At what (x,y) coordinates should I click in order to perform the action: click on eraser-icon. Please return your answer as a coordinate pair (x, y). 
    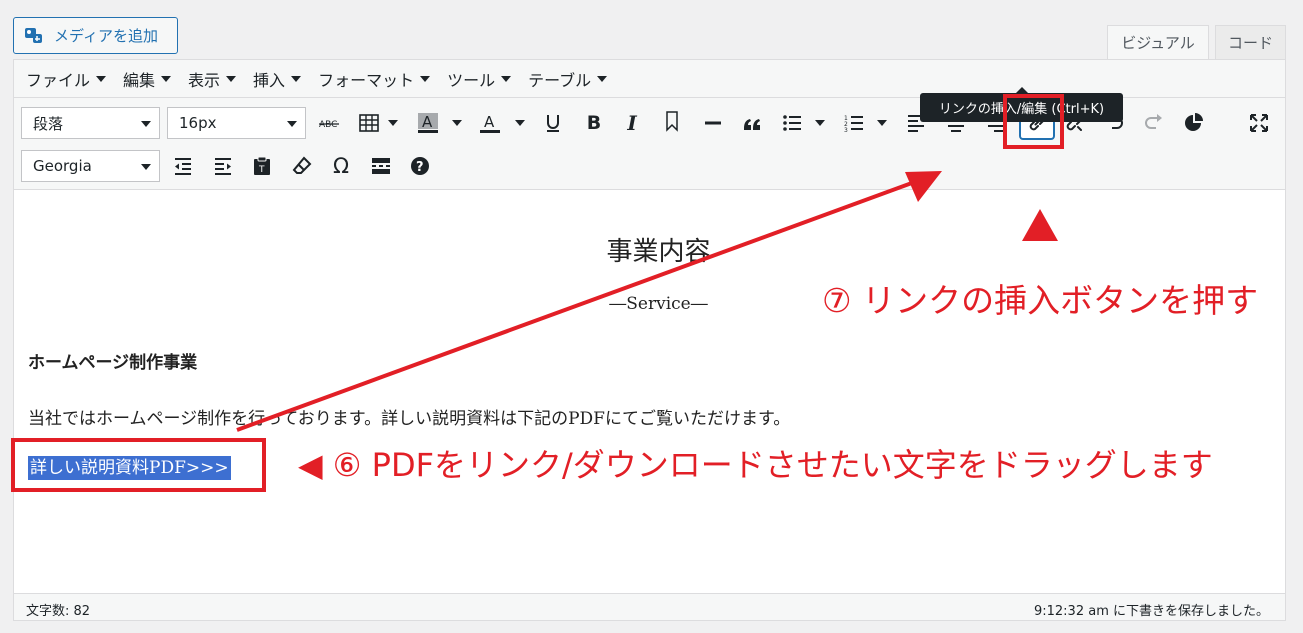
    Looking at the image, I should click on (302, 165).